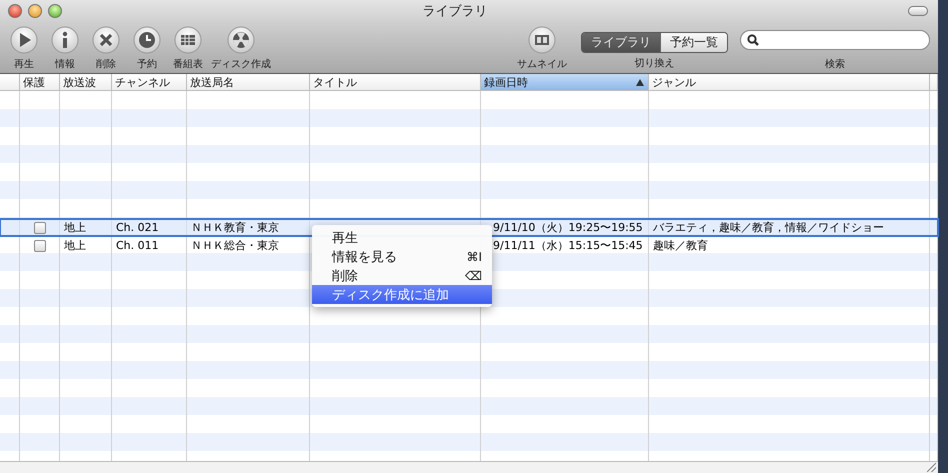  Describe the element at coordinates (680, 245) in the screenshot. I see `table-cell: 趣味／教育` at that location.